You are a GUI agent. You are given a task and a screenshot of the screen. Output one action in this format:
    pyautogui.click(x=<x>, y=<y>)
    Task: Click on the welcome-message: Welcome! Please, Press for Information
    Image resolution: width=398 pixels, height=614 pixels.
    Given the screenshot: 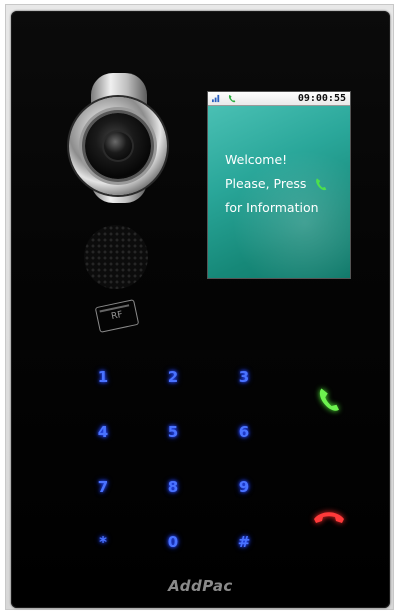 What is the action you would take?
    pyautogui.click(x=277, y=184)
    